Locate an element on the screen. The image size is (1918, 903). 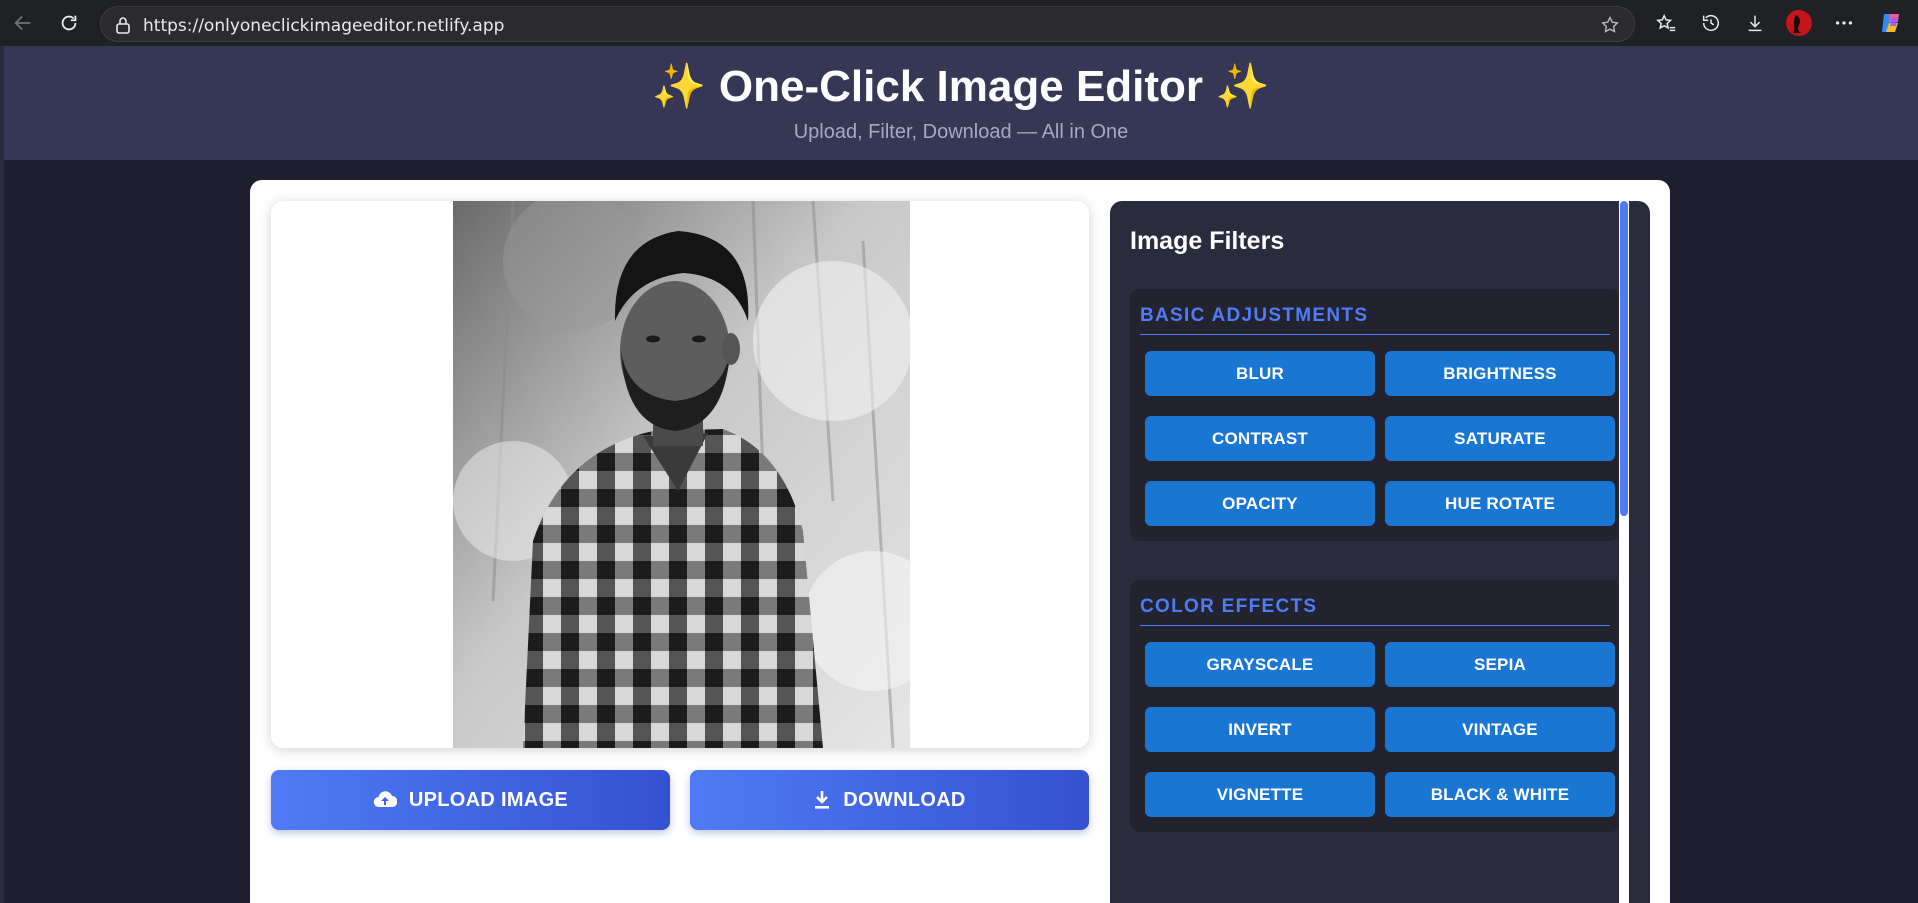
downloads-icon is located at coordinates (1755, 23).